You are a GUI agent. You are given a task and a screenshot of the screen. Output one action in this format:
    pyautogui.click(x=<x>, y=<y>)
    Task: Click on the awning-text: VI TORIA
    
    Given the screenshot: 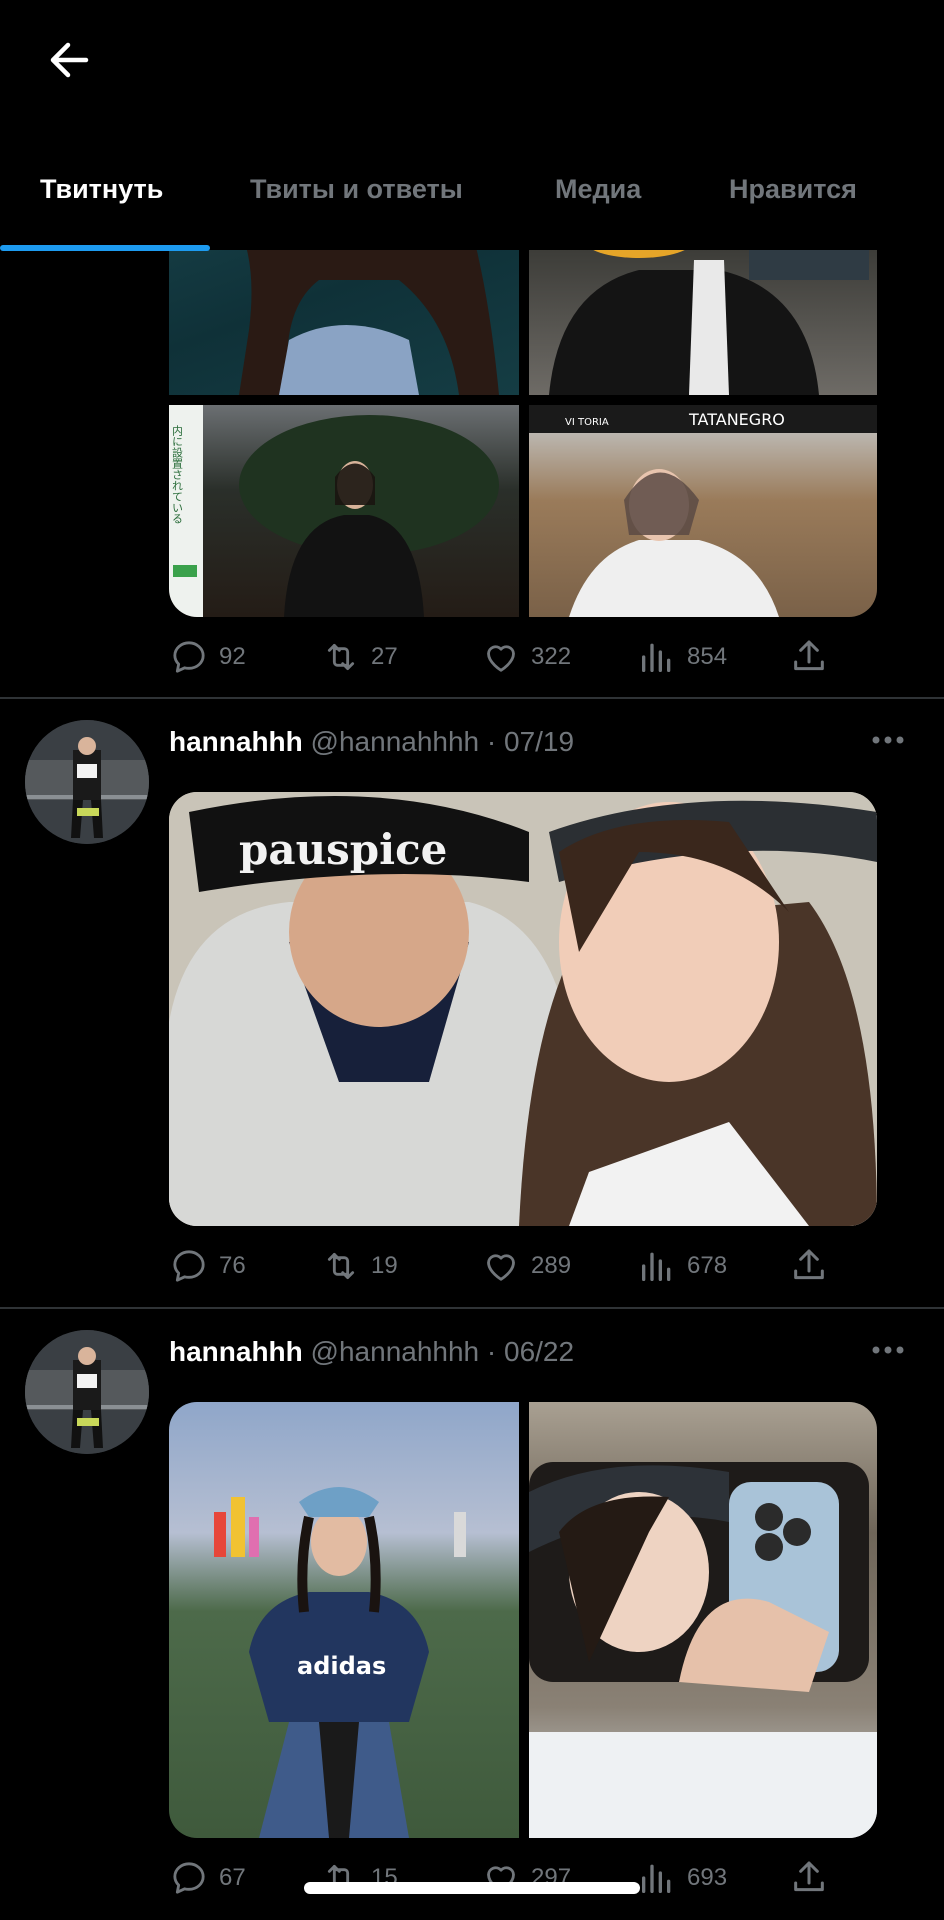 What is the action you would take?
    pyautogui.click(x=587, y=422)
    